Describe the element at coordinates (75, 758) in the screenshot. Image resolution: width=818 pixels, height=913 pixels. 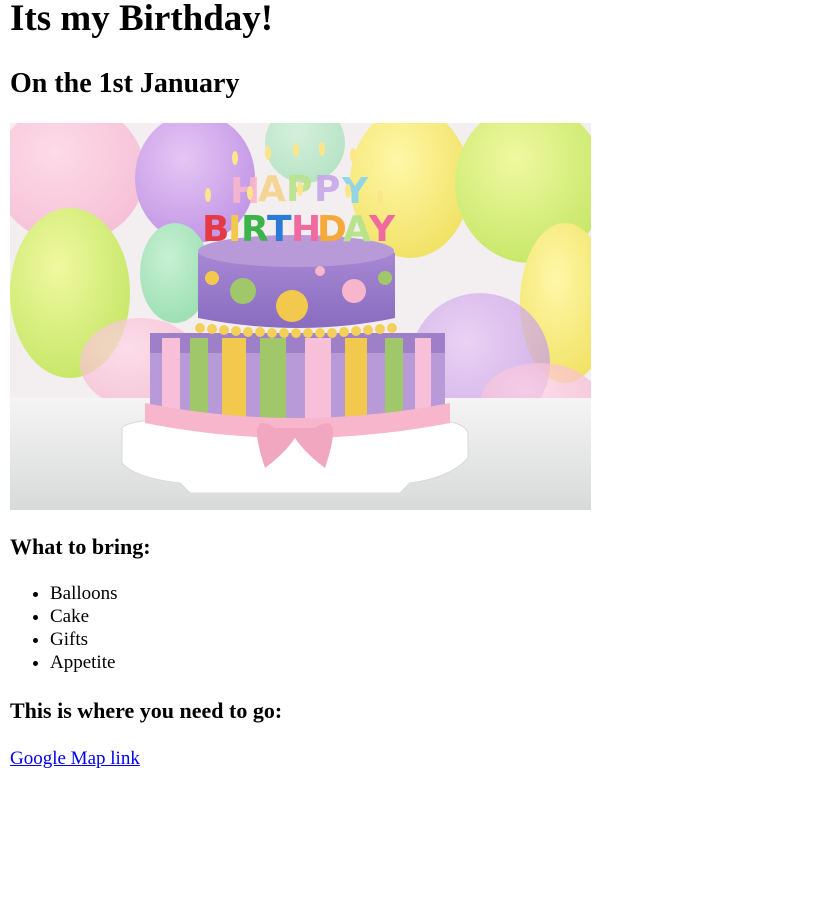
I see `google-map-link: Google Map link` at that location.